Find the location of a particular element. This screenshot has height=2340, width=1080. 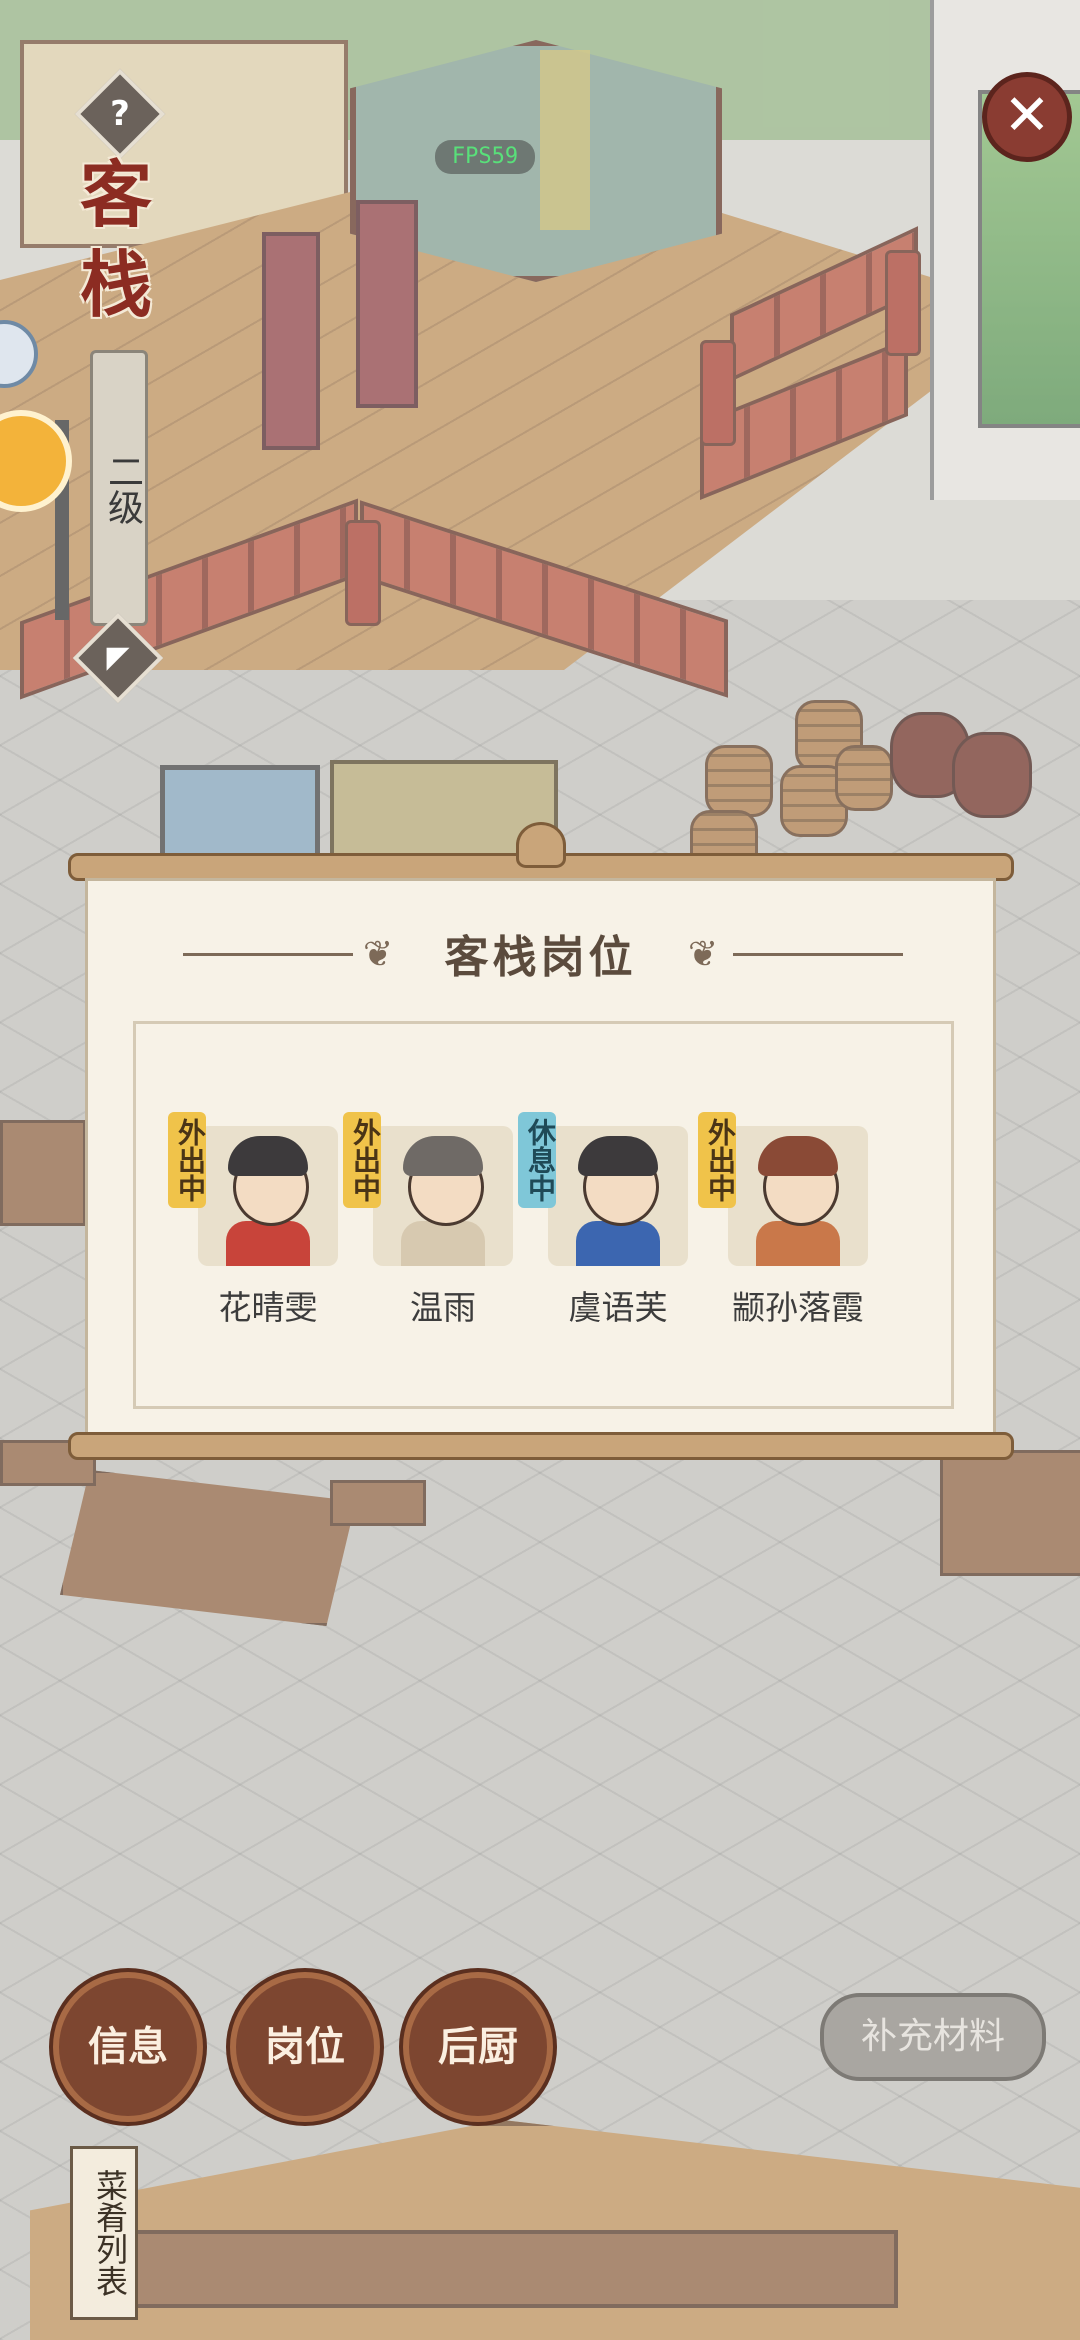

arrow-up-icon: ◤ is located at coordinates (118, 657).